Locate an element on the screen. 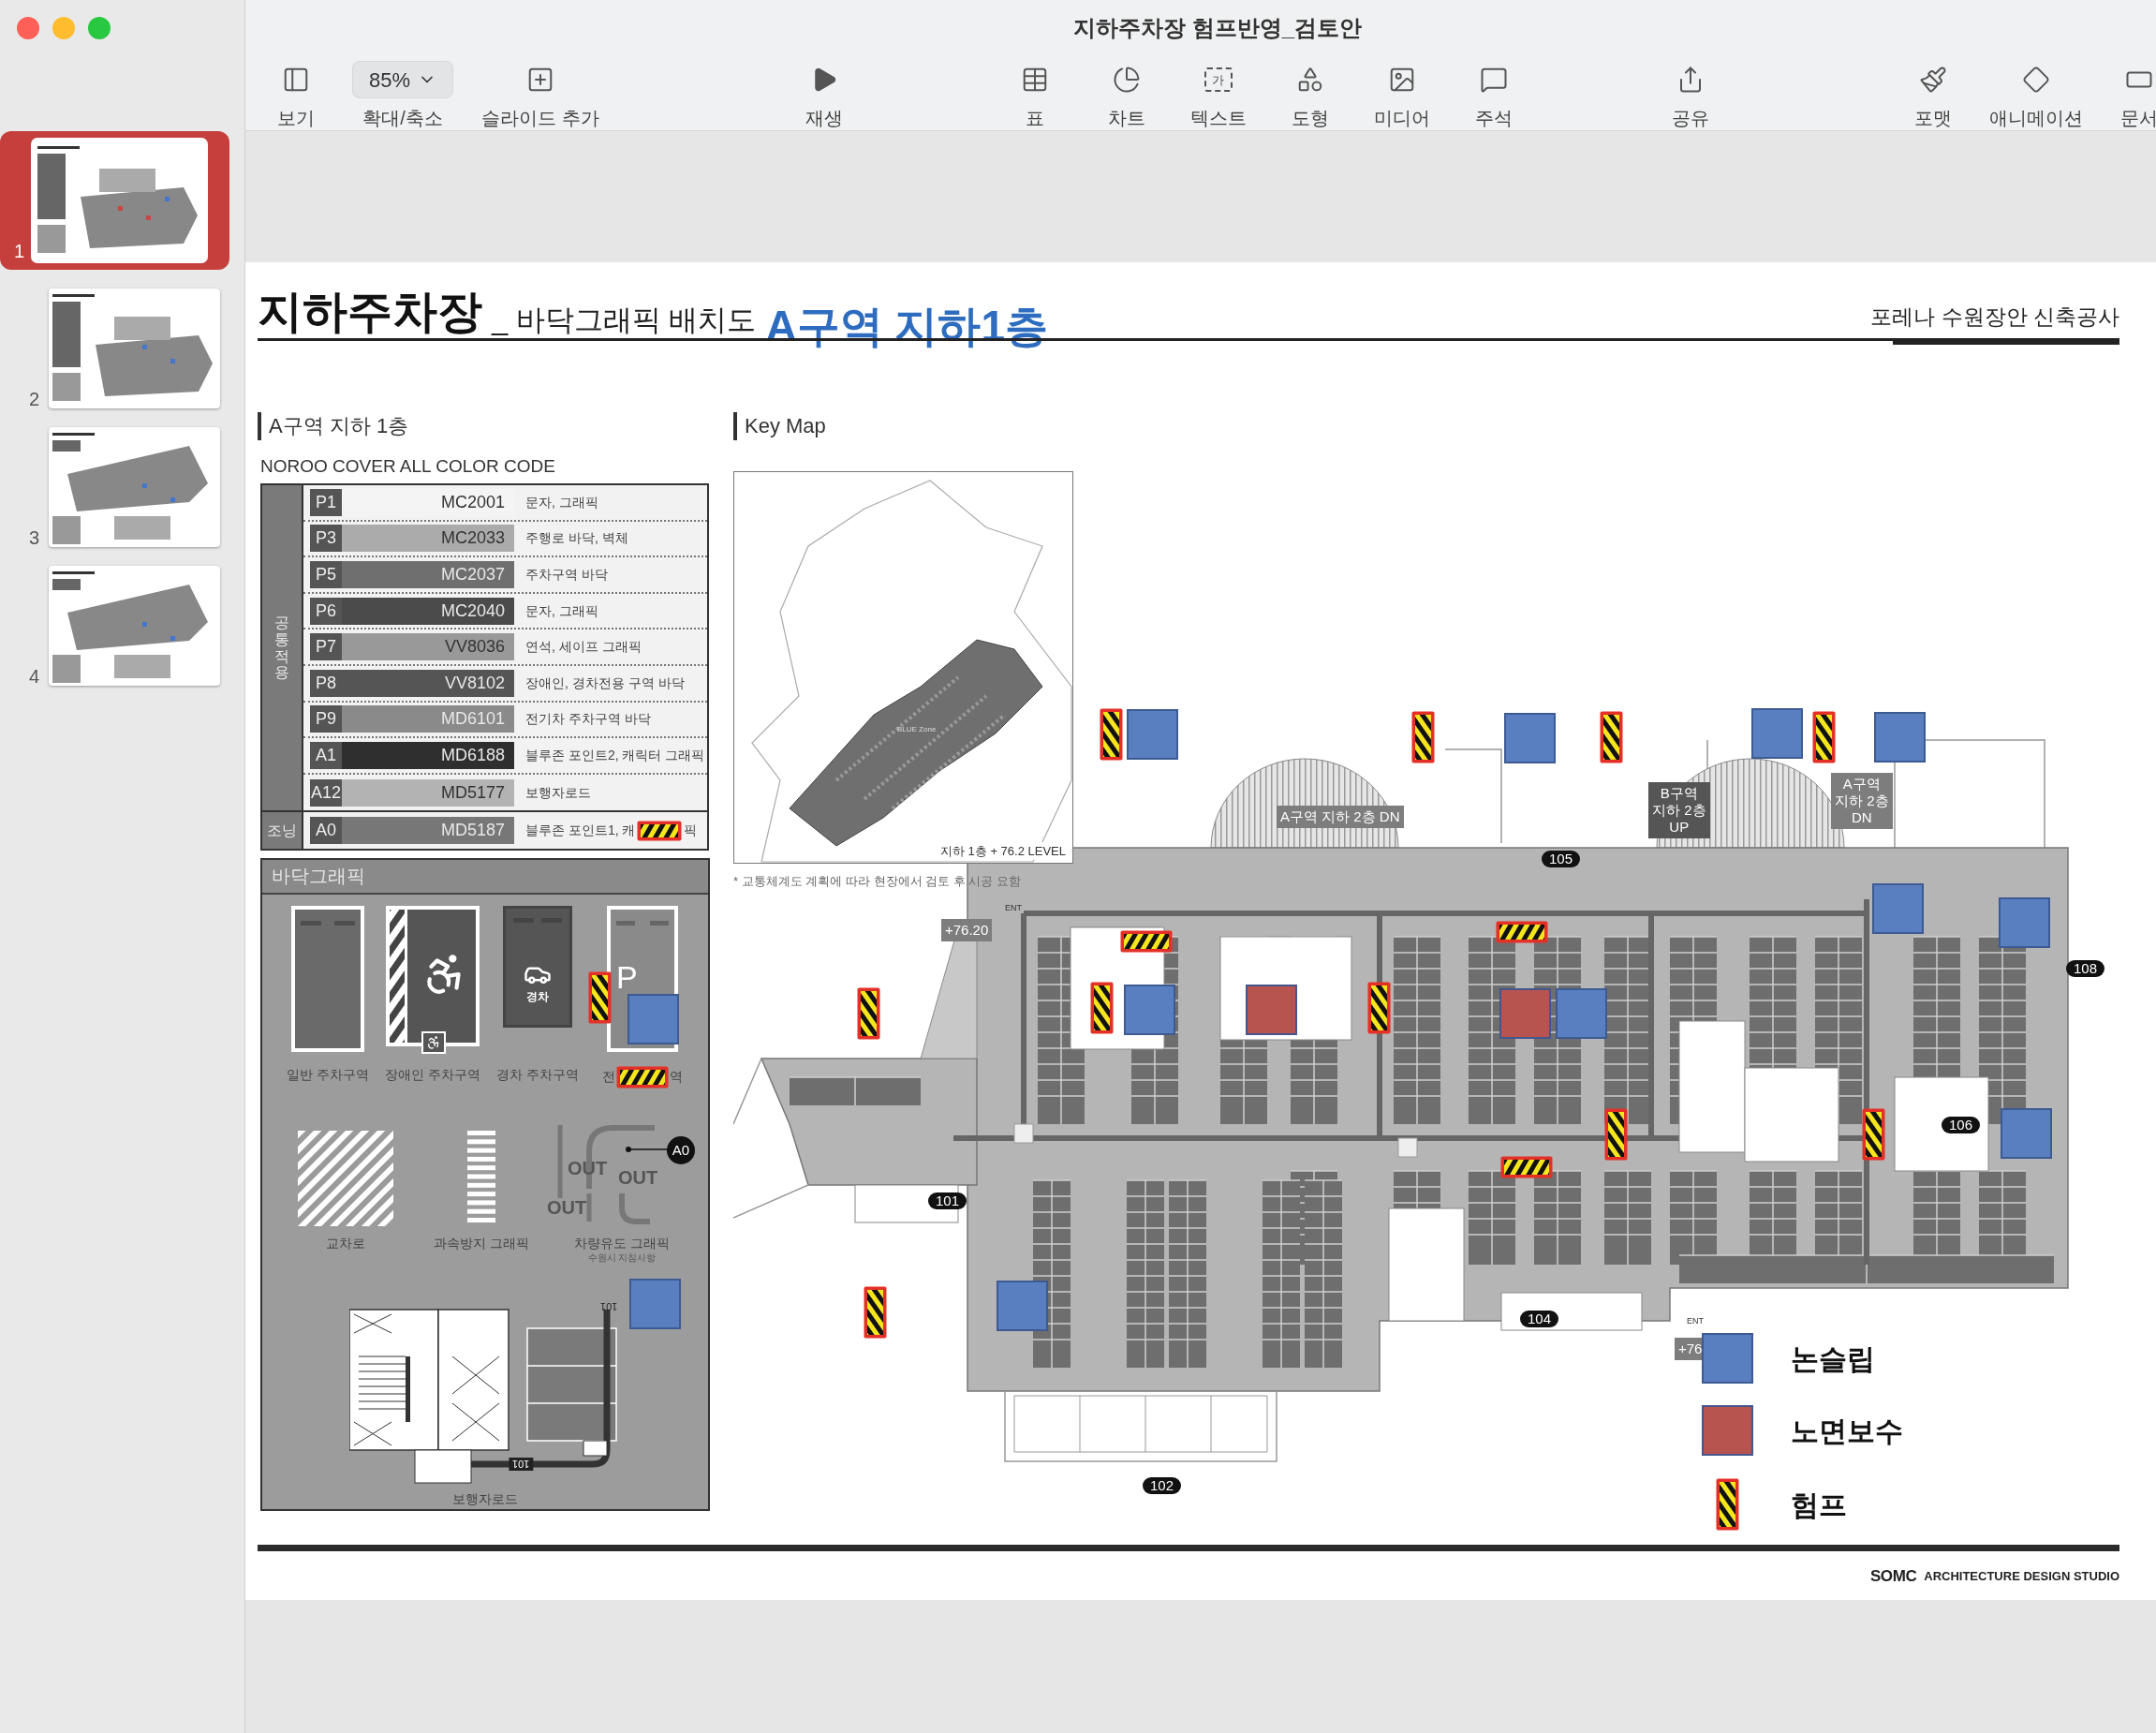 The image size is (2156, 1733). color-code: P7 is located at coordinates (326, 647).